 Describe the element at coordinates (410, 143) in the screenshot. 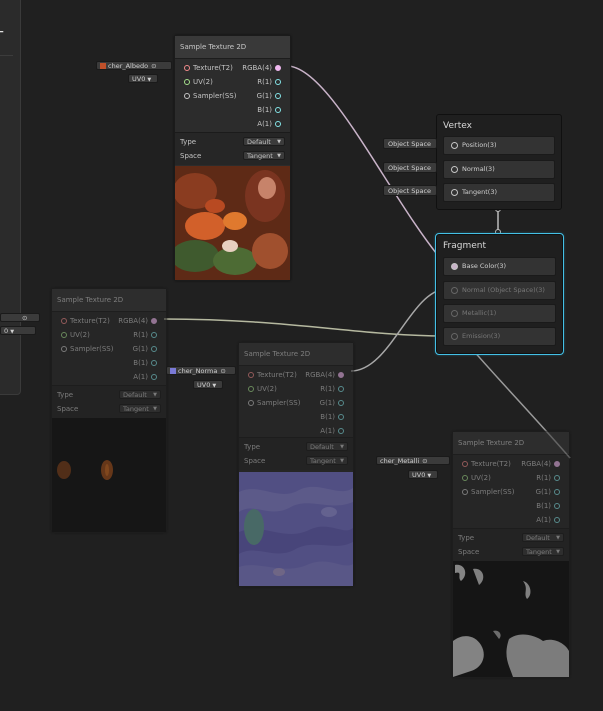

I see `position-space-field: Object Space` at that location.